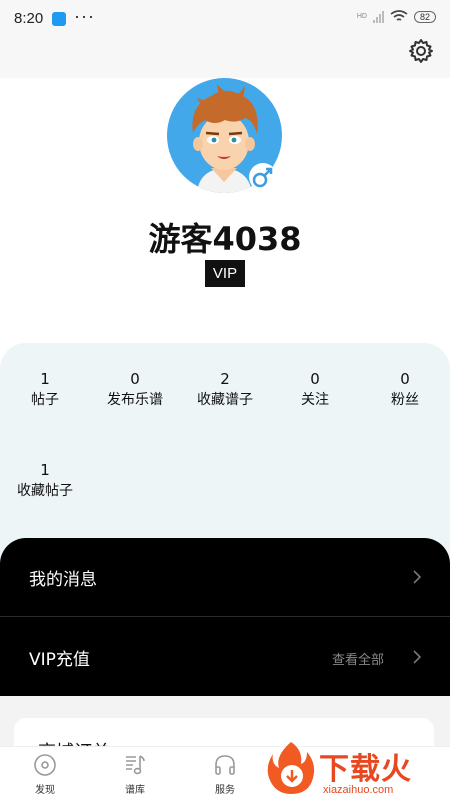  I want to click on my-messages-label: 我的消息, so click(63, 580).